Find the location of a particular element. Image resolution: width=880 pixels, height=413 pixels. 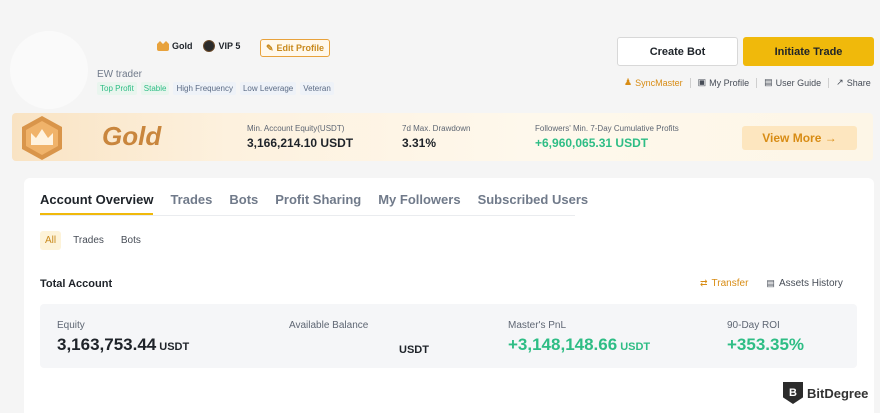

equity-value: 3,163,753.44 USDT is located at coordinates (123, 345).